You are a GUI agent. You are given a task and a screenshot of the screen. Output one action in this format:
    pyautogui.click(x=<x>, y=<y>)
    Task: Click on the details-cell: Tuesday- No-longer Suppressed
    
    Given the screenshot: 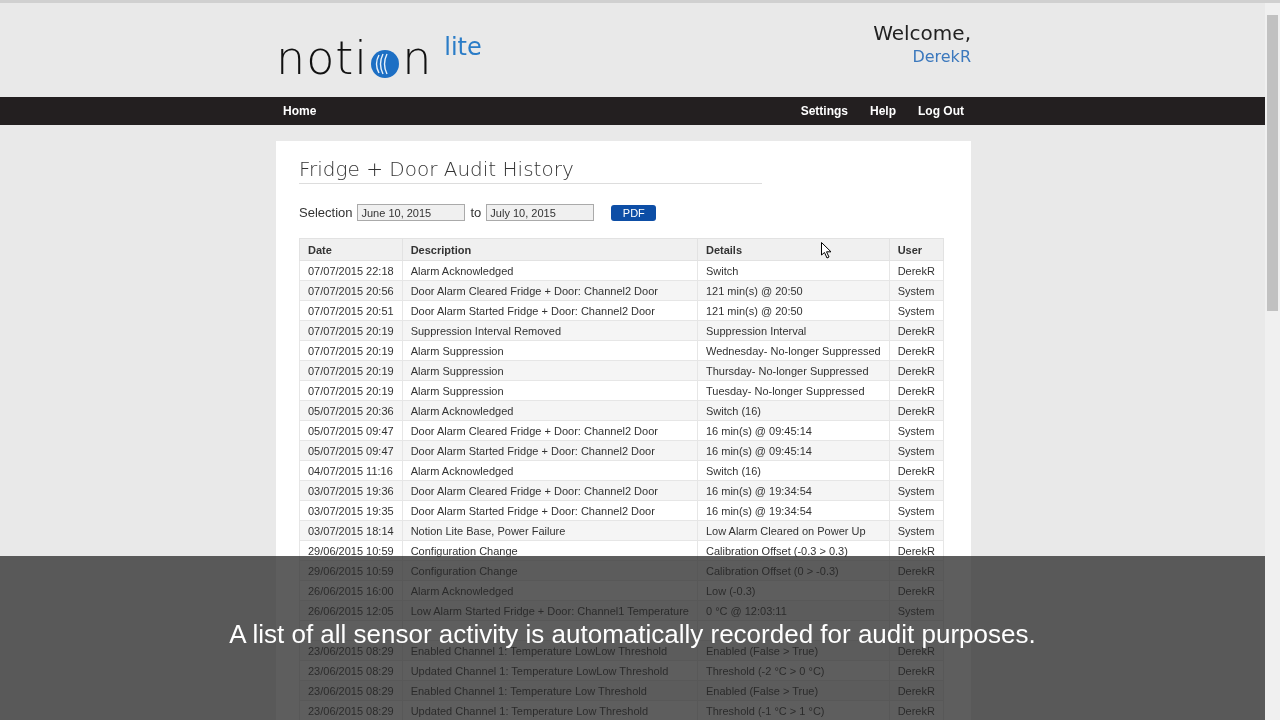 What is the action you would take?
    pyautogui.click(x=793, y=390)
    